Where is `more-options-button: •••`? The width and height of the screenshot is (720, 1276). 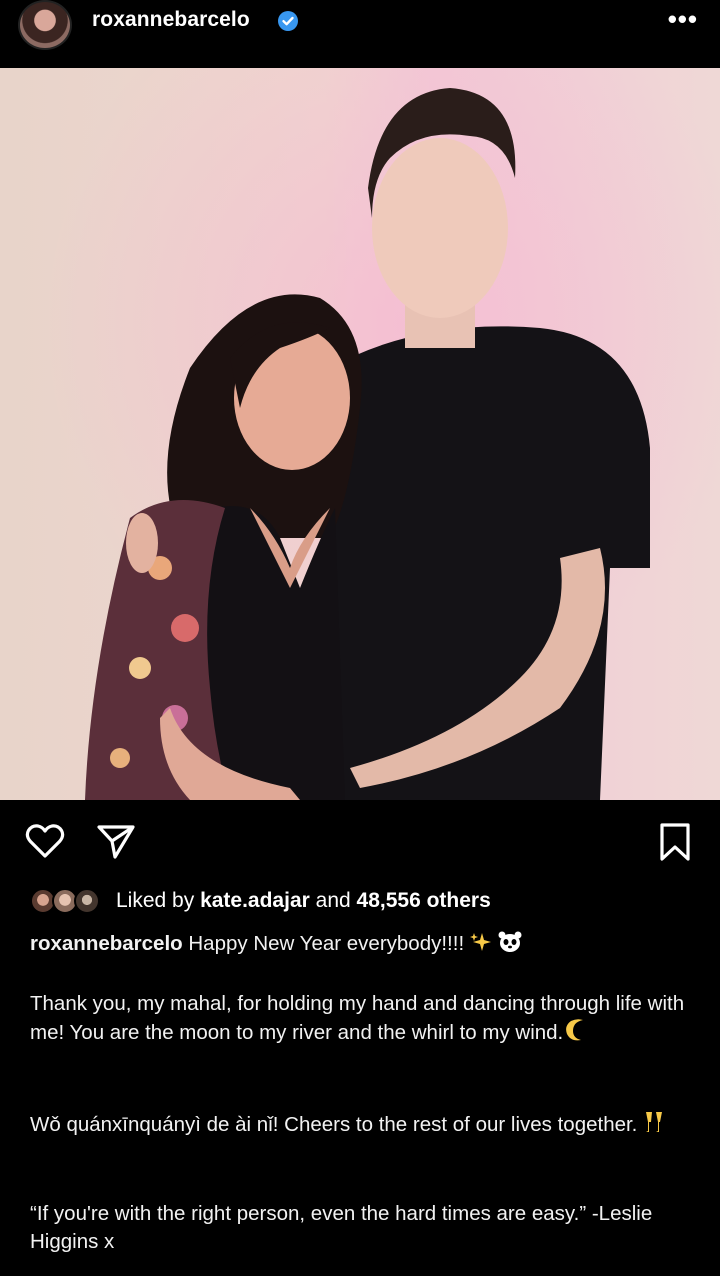 more-options-button: ••• is located at coordinates (683, 19).